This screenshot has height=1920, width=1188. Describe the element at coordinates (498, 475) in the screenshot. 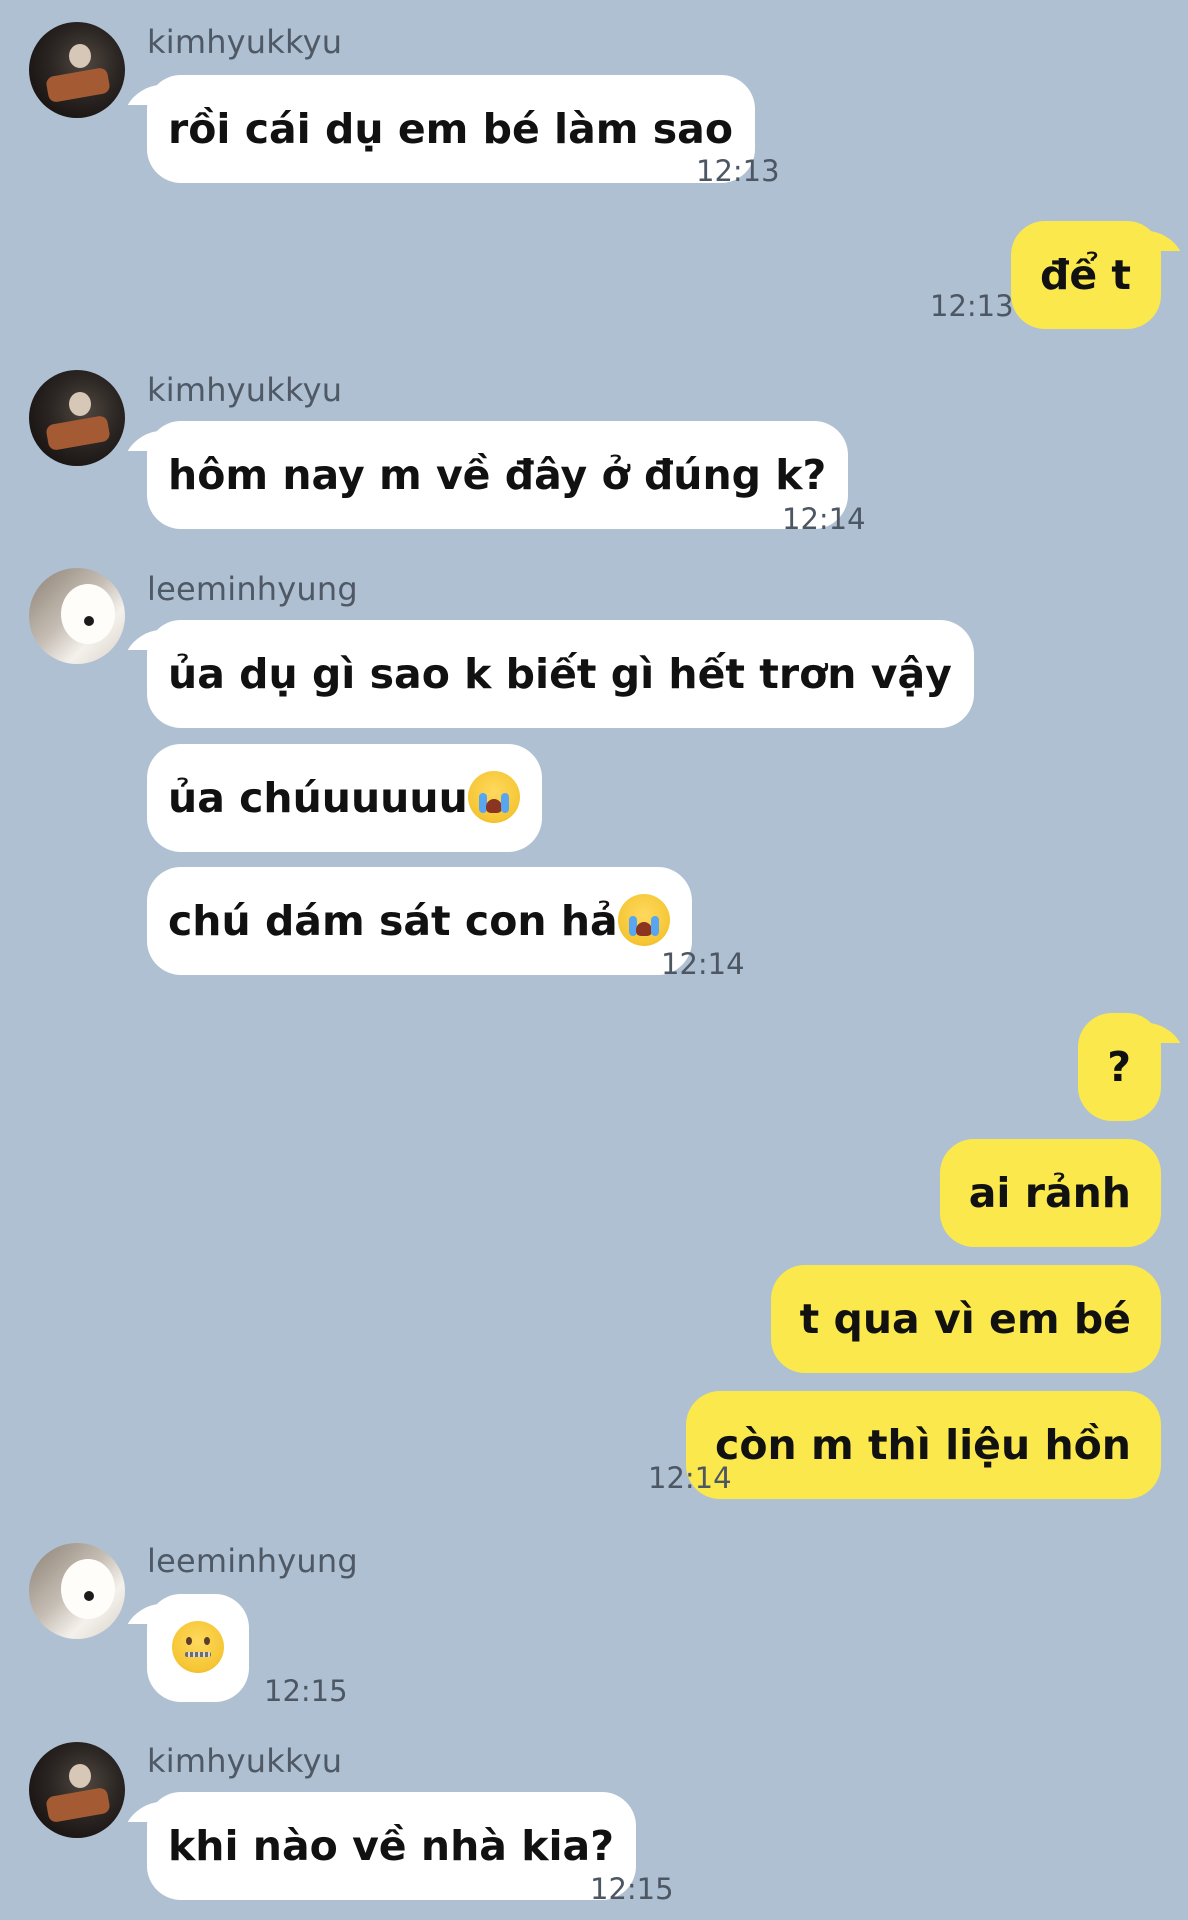

I see `message-bubble: hôm nay m về đây ở đúng k?` at that location.